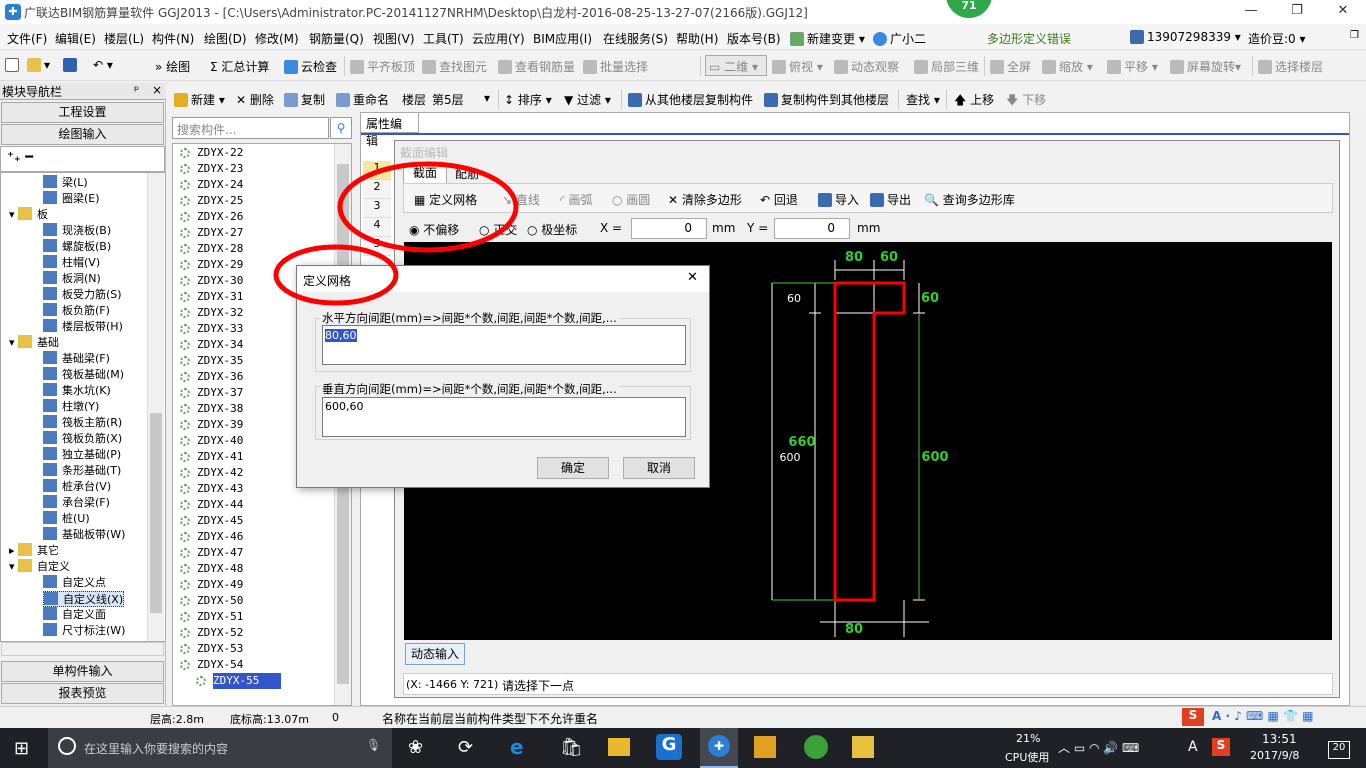  I want to click on move-down-button: 🡇 下移, so click(1026, 101).